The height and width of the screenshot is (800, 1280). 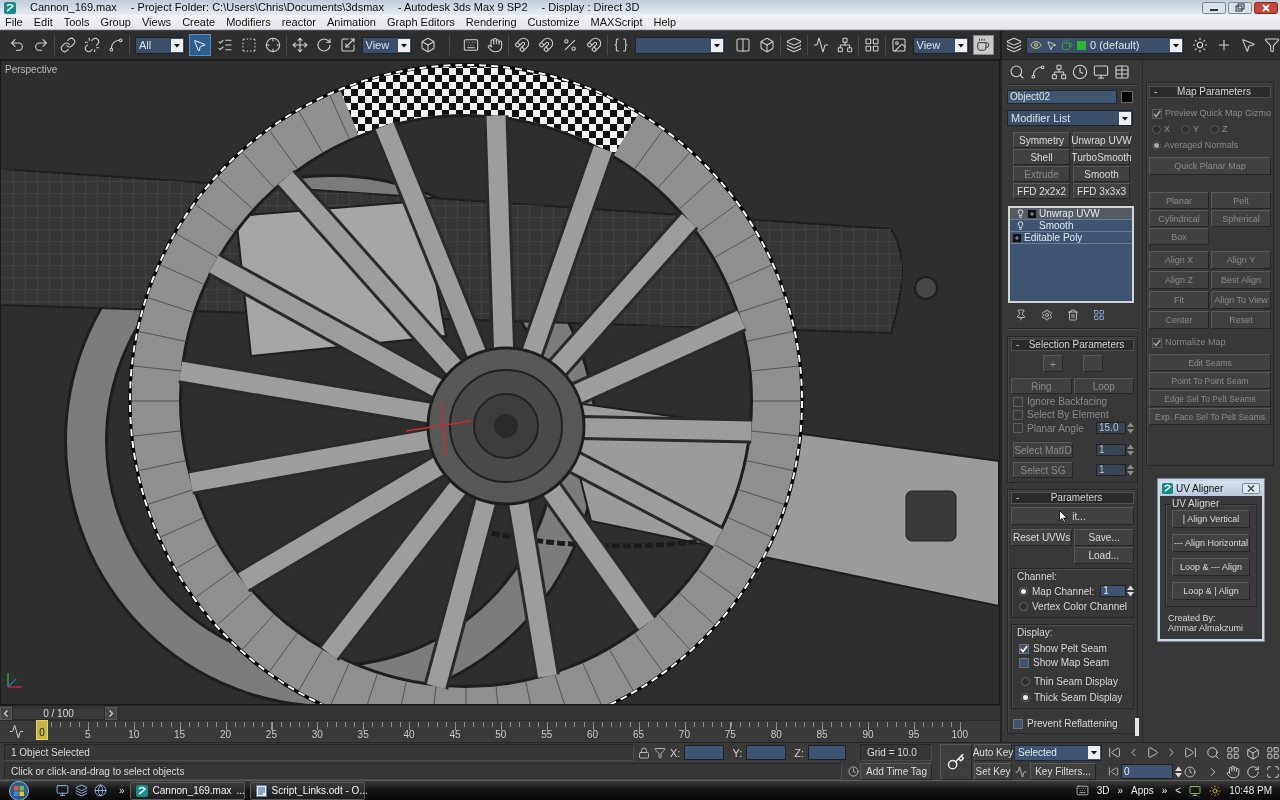 I want to click on menu-item: MAXScript, so click(x=617, y=22).